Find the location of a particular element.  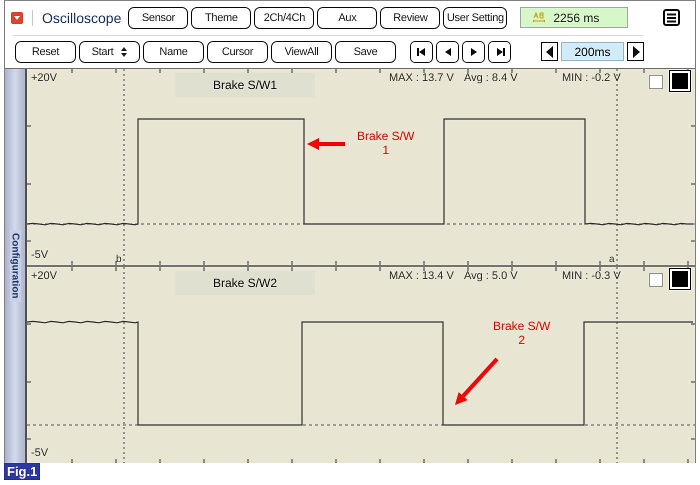

min-reading: MIN : -0.2 V is located at coordinates (591, 78).